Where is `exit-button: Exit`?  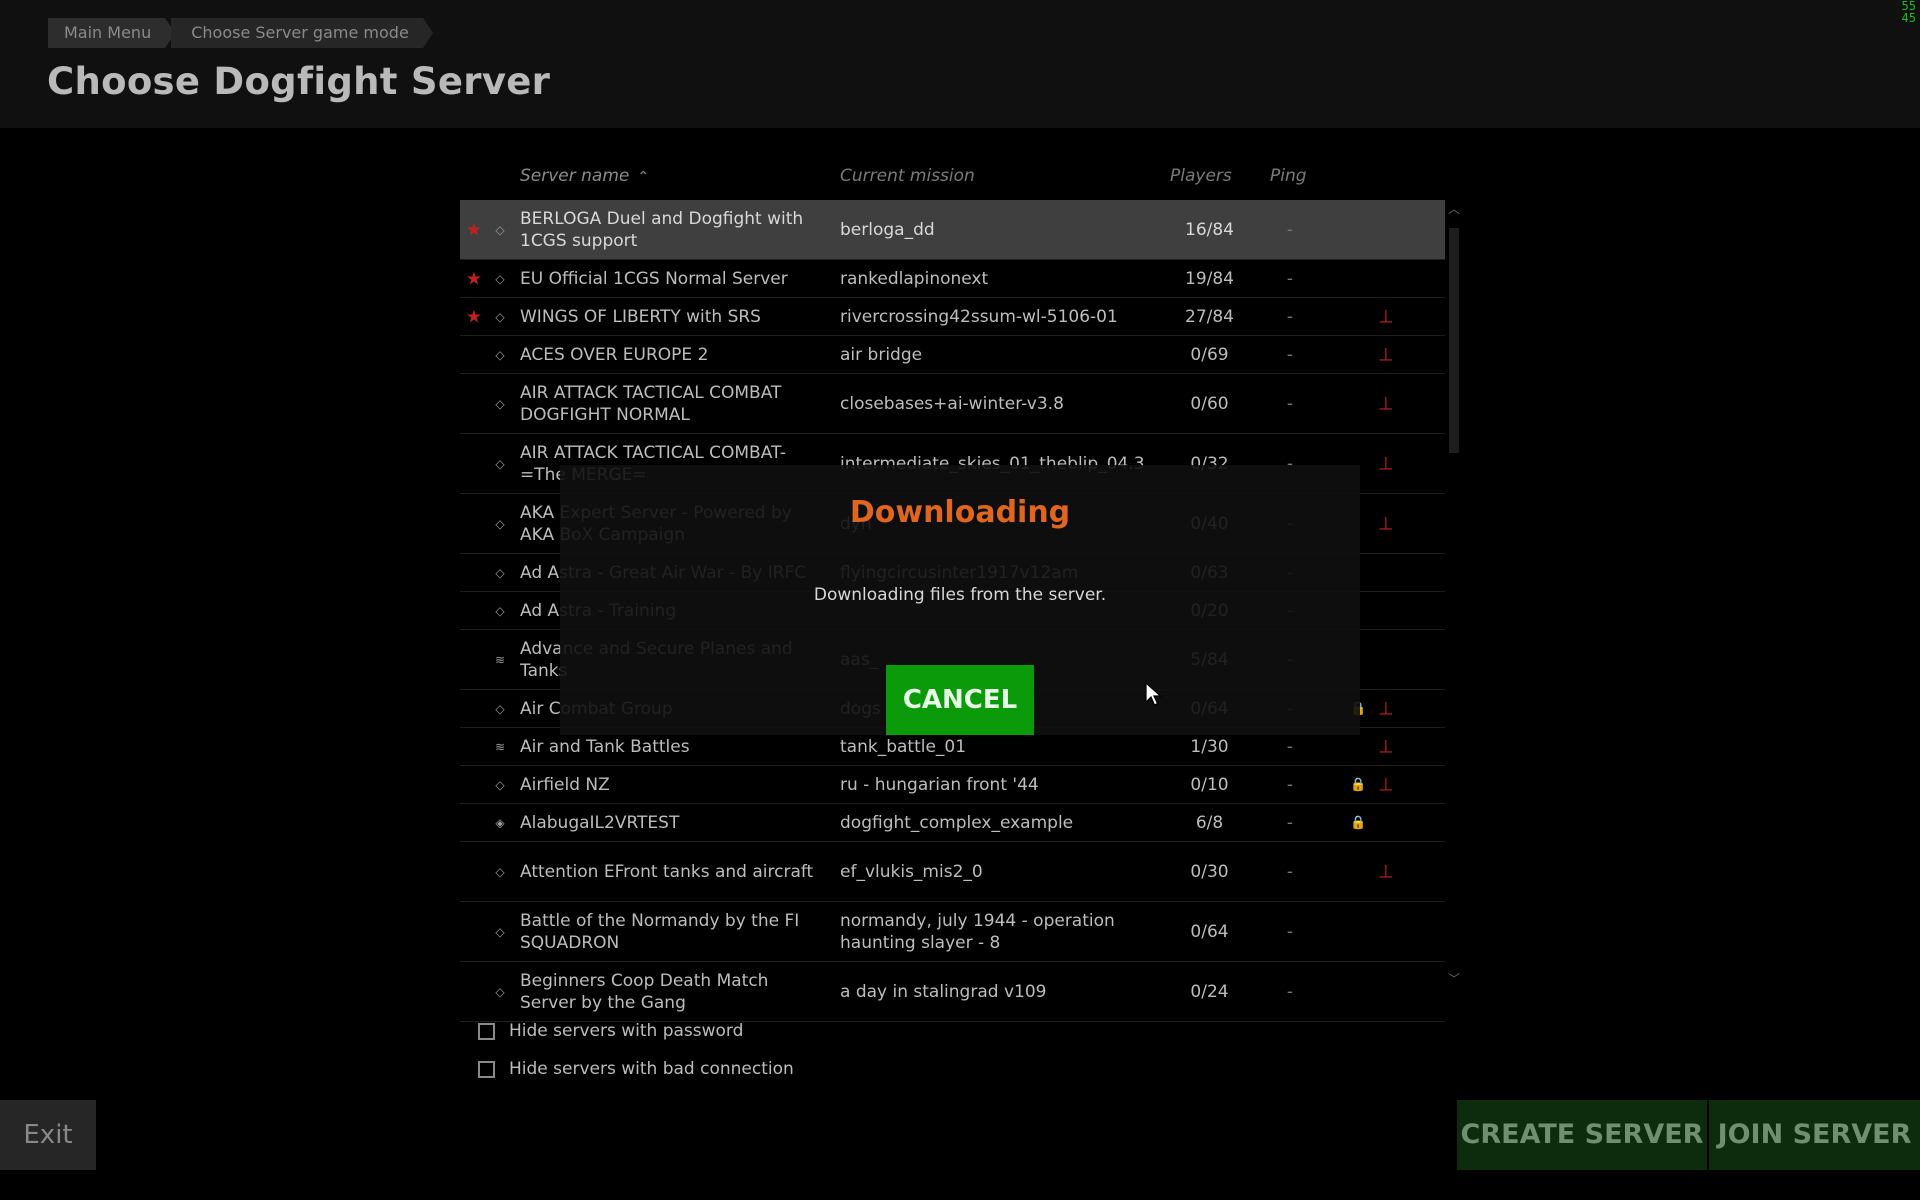
exit-button: Exit is located at coordinates (48, 1135).